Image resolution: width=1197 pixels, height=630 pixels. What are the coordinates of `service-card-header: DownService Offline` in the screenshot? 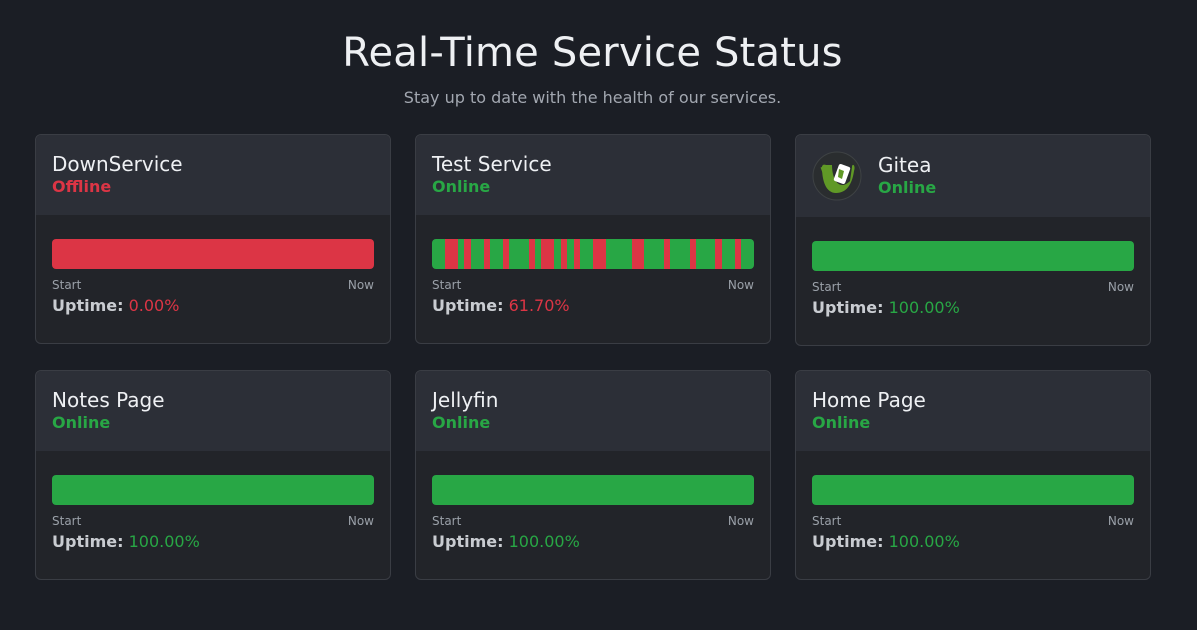 It's located at (213, 175).